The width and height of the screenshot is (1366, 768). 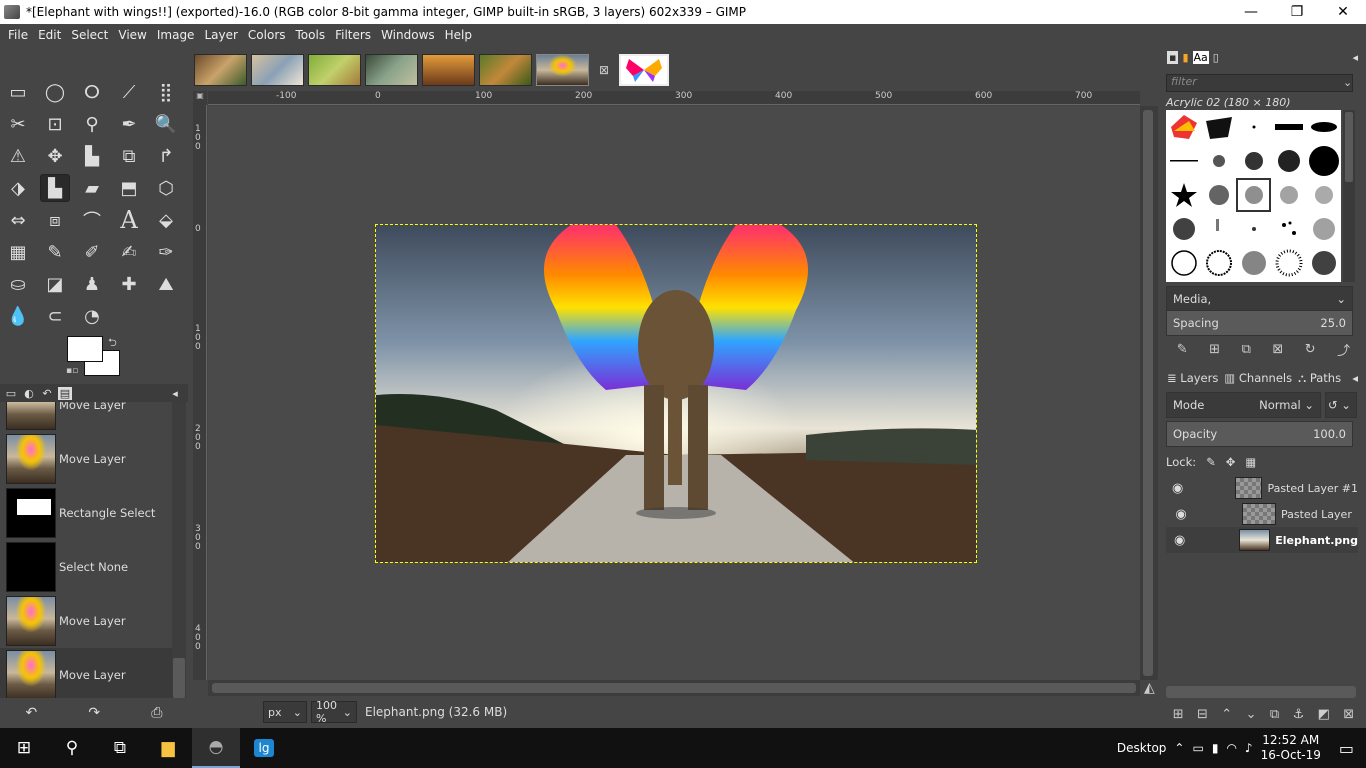 I want to click on rect-select-tool-icon: ▭, so click(x=18, y=92).